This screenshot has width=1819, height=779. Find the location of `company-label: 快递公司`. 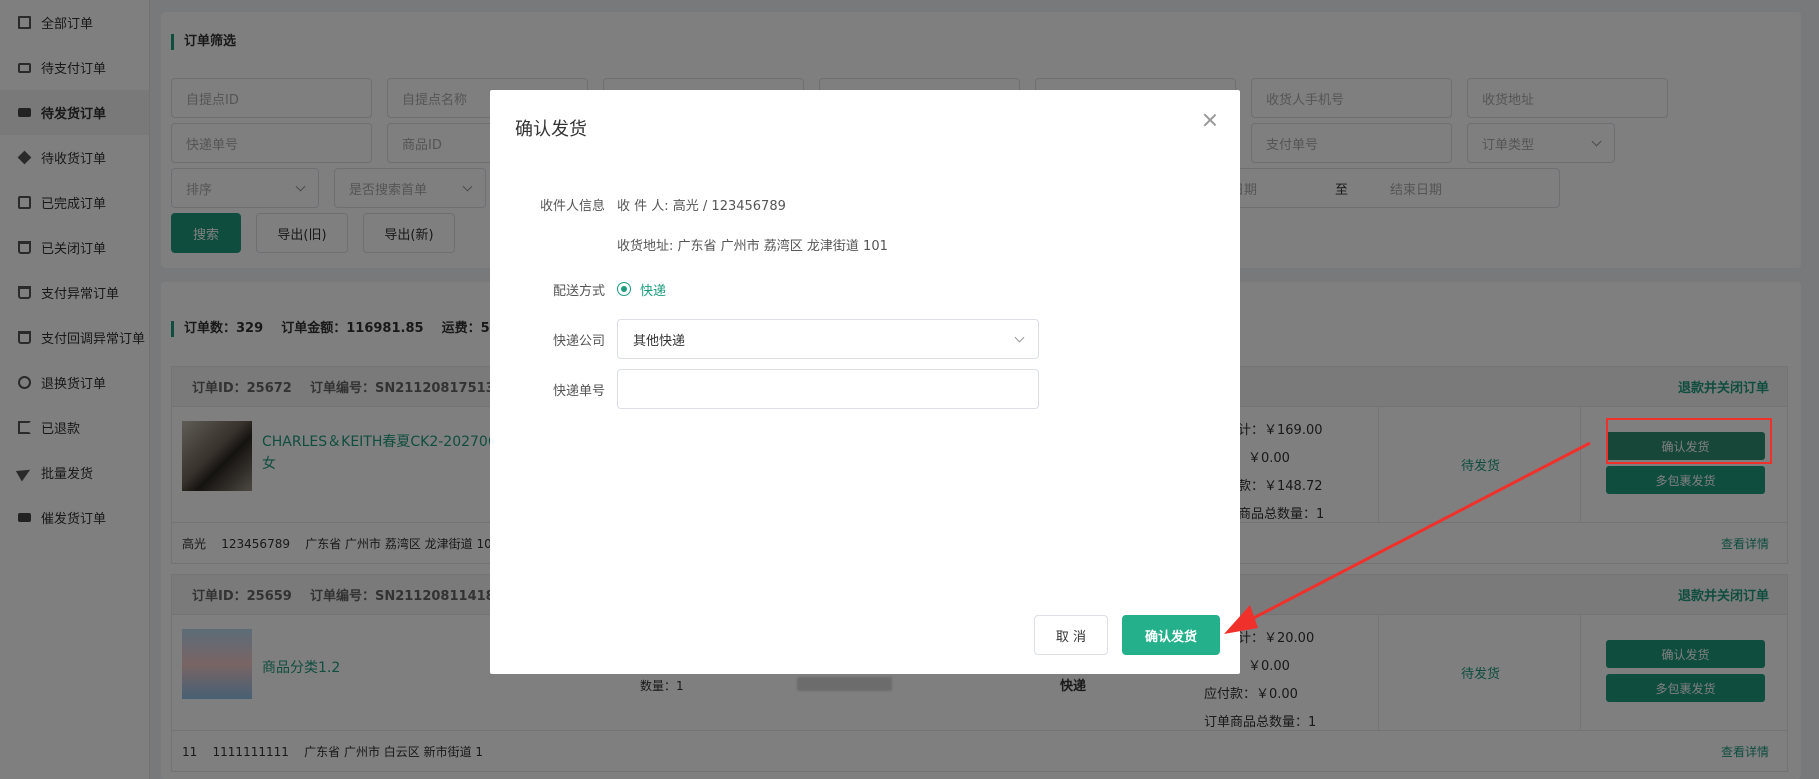

company-label: 快递公司 is located at coordinates (578, 341).